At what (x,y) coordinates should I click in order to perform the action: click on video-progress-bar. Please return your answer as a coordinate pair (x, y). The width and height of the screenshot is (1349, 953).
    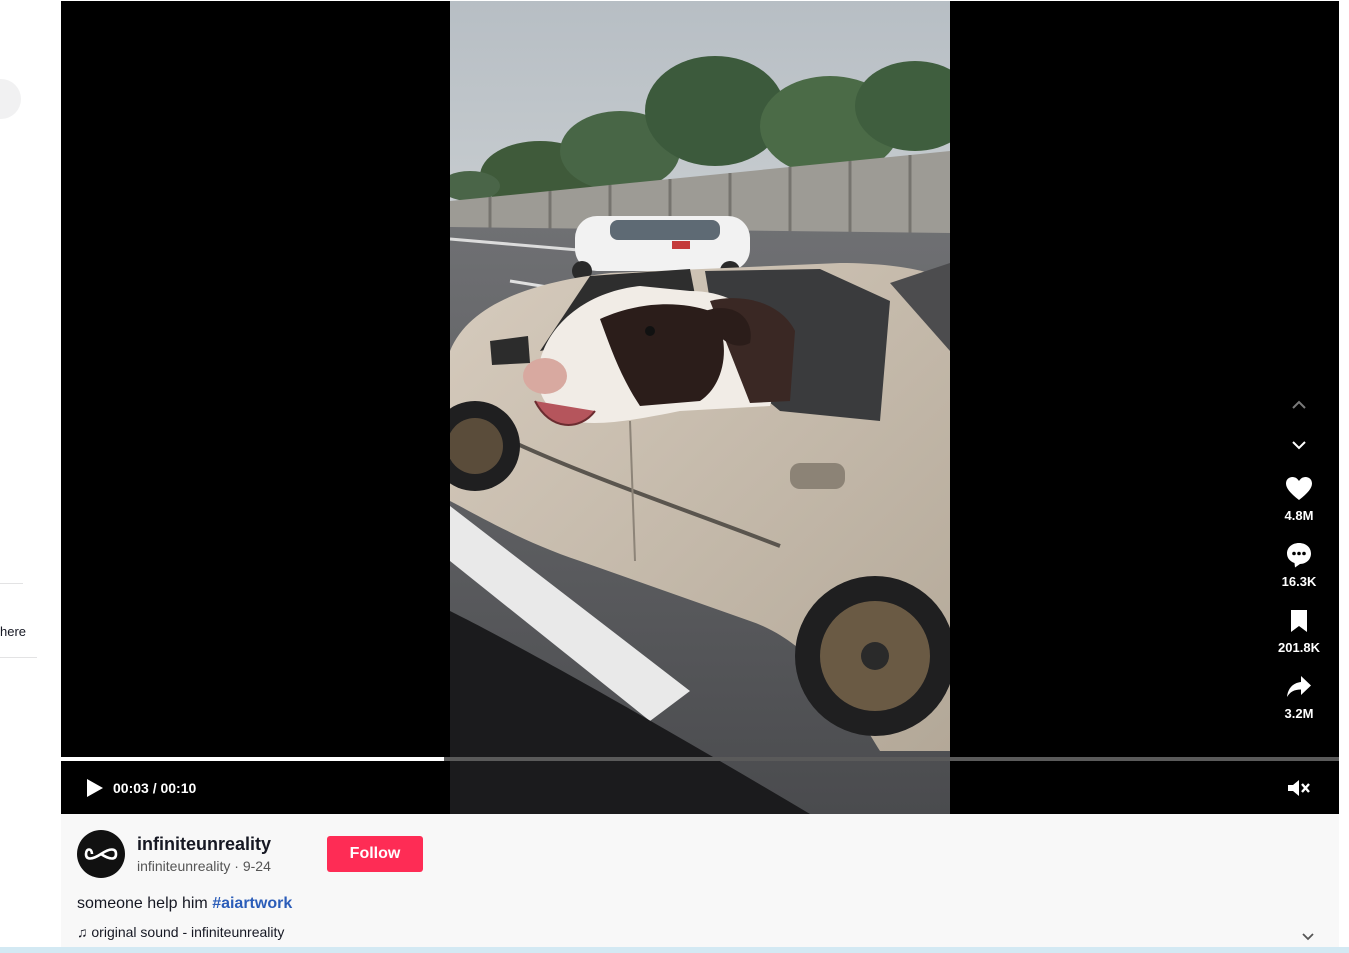
    Looking at the image, I should click on (700, 759).